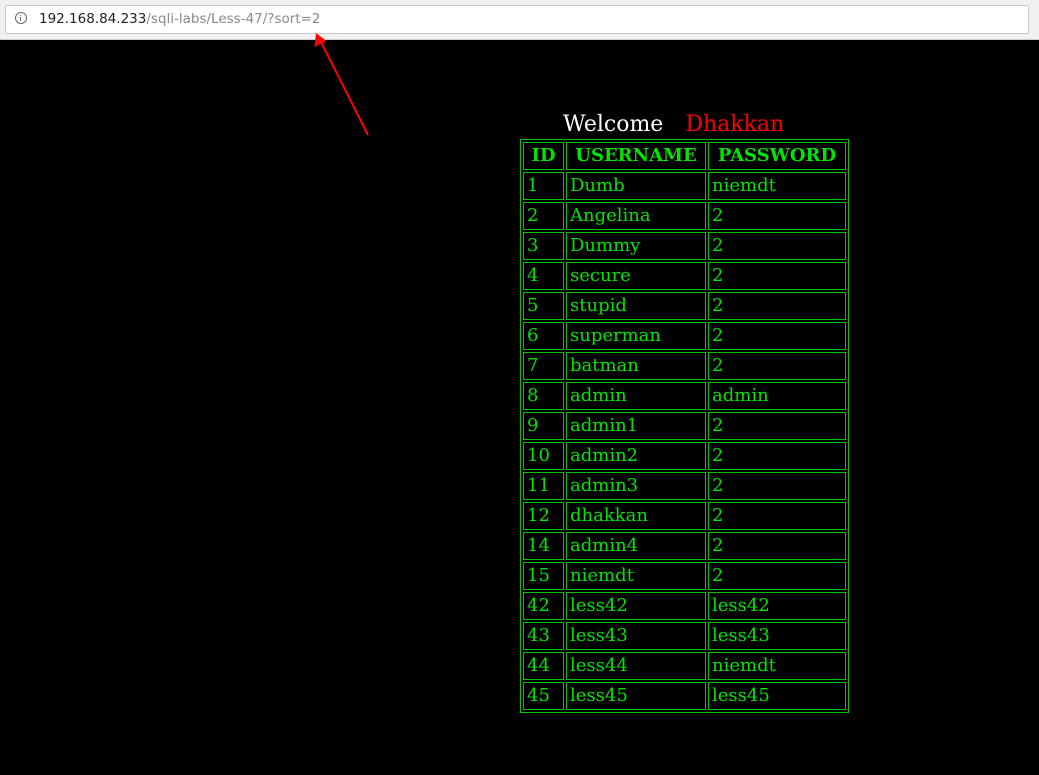 This screenshot has width=1039, height=775. I want to click on table-row: 44 less44 niemdt, so click(684, 666).